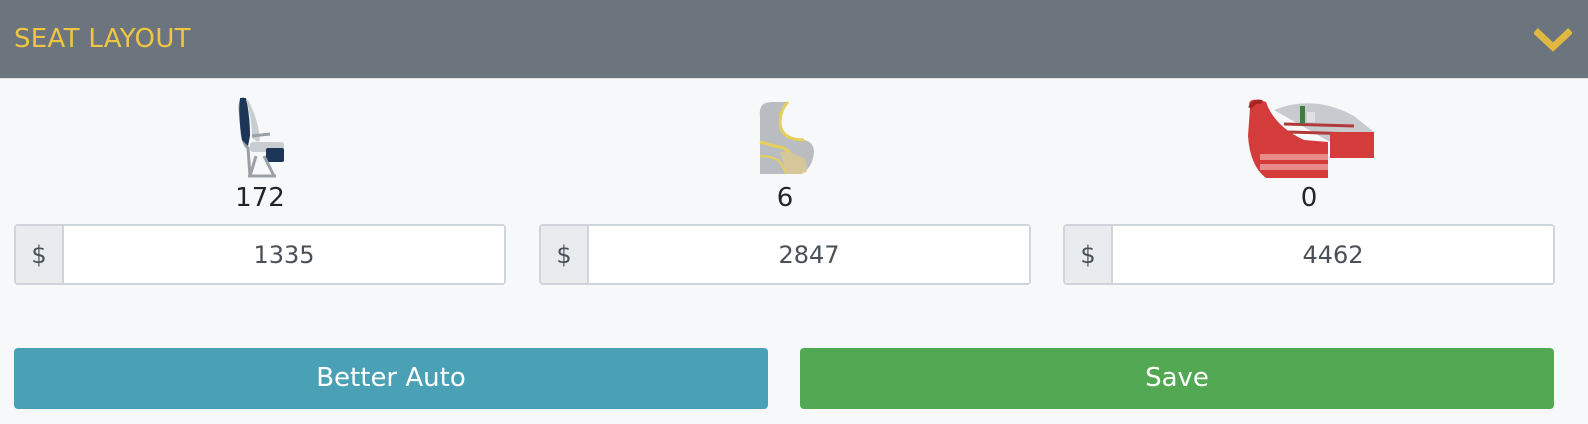 The height and width of the screenshot is (424, 1588). I want to click on seat-class-first: 0 $, so click(1309, 188).